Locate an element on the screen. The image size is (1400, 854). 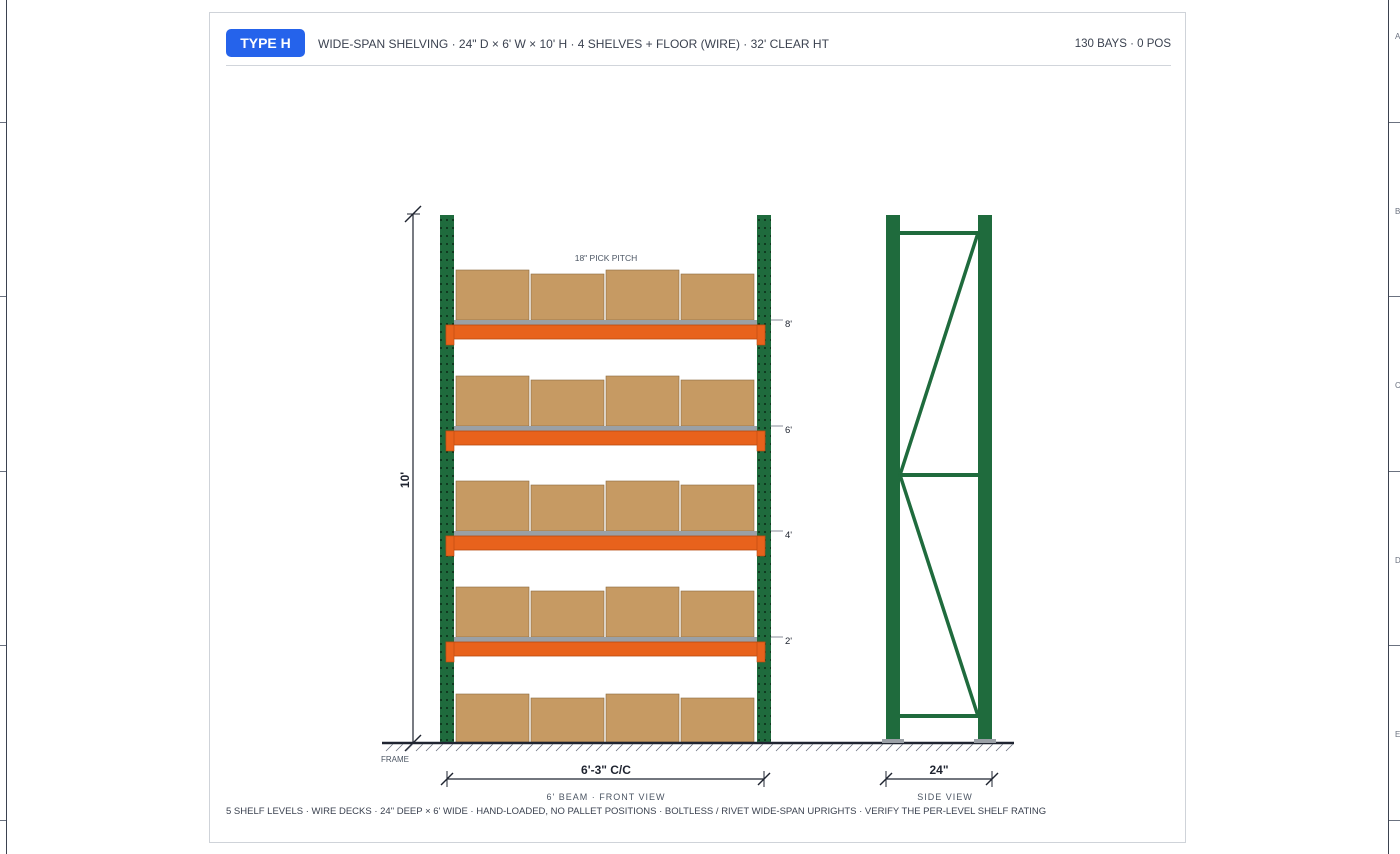
shelf-level-4: 4' is located at coordinates (618, 518).